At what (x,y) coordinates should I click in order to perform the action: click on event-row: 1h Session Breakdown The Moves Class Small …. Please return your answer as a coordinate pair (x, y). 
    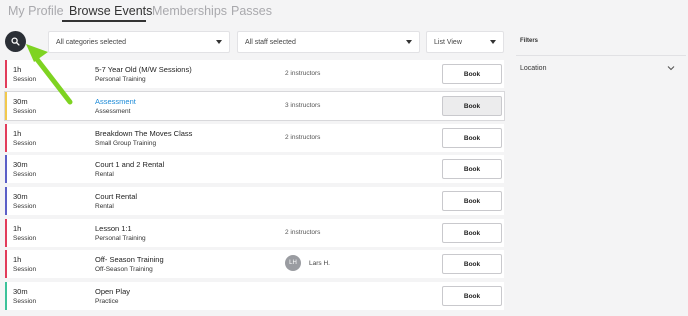
    Looking at the image, I should click on (254, 138).